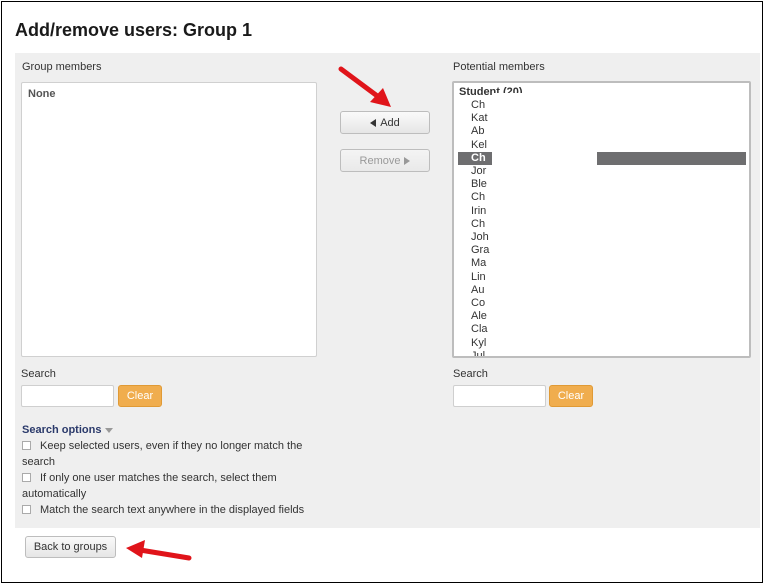 The image size is (766, 586). I want to click on auto-select-checkbox, so click(26, 477).